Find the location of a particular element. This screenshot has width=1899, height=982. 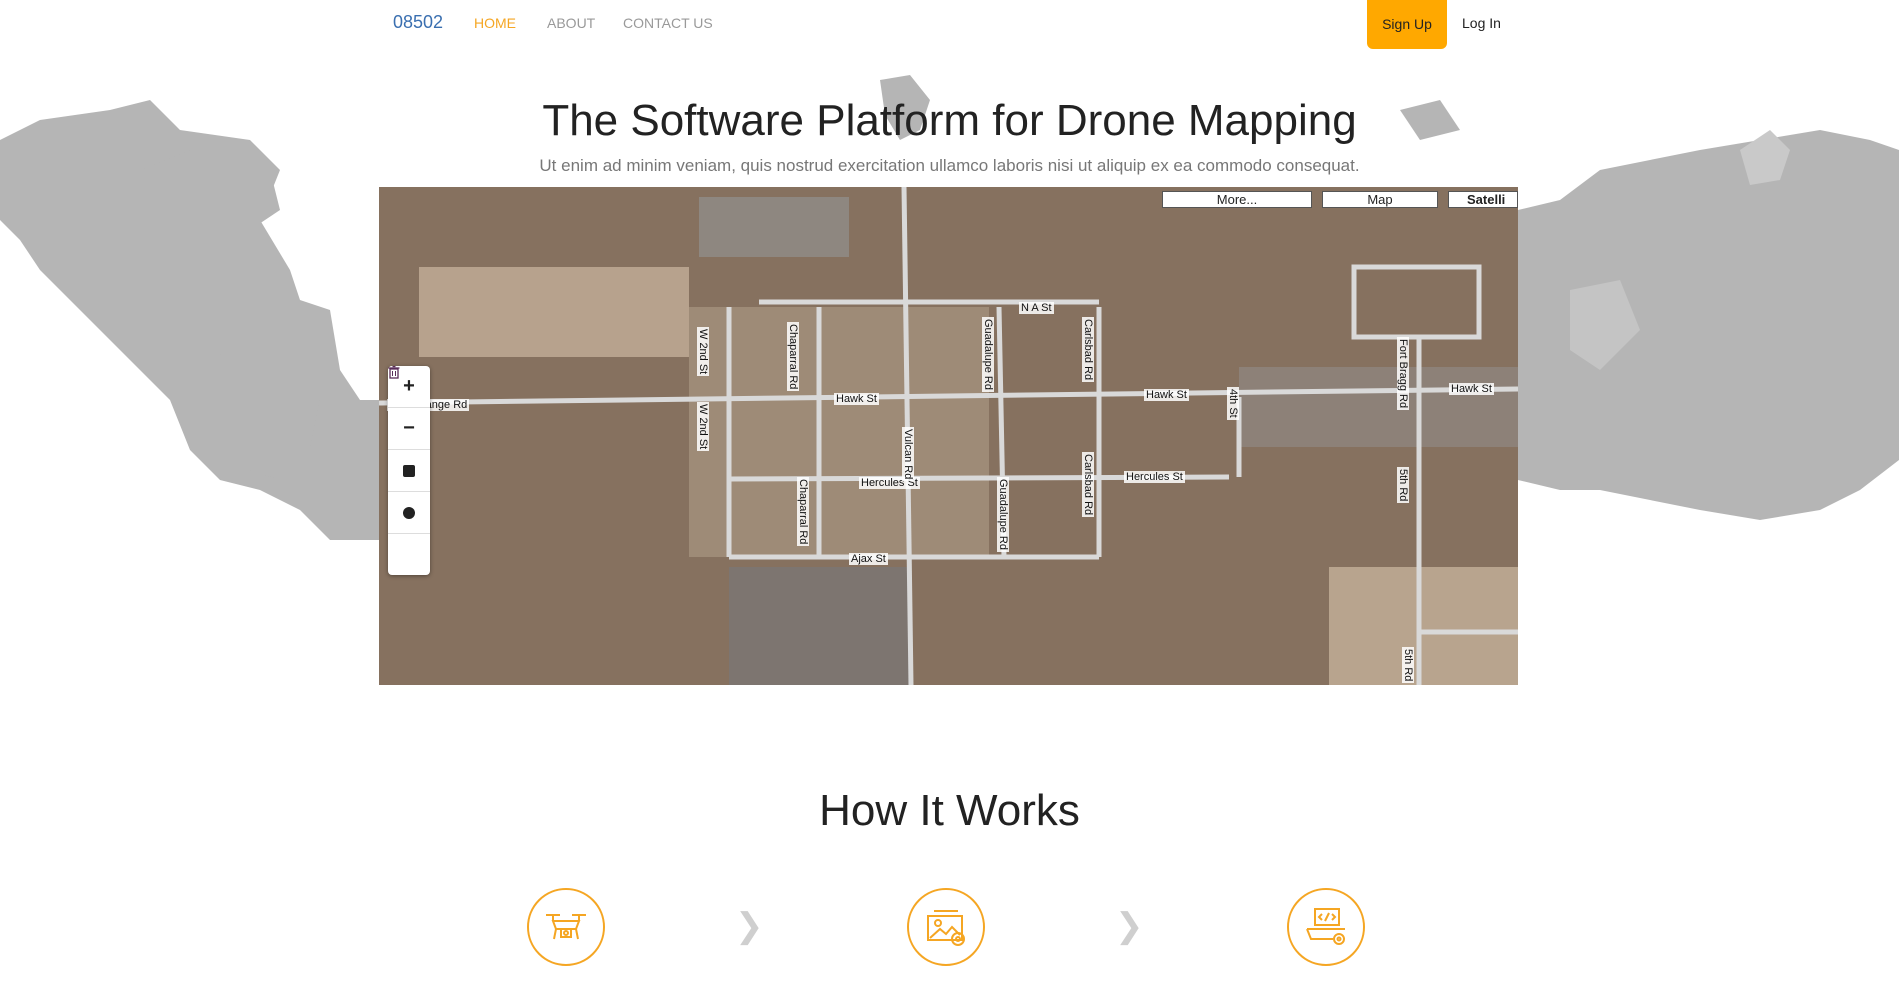

road-label: Fort Bragg Rd is located at coordinates (1403, 374).